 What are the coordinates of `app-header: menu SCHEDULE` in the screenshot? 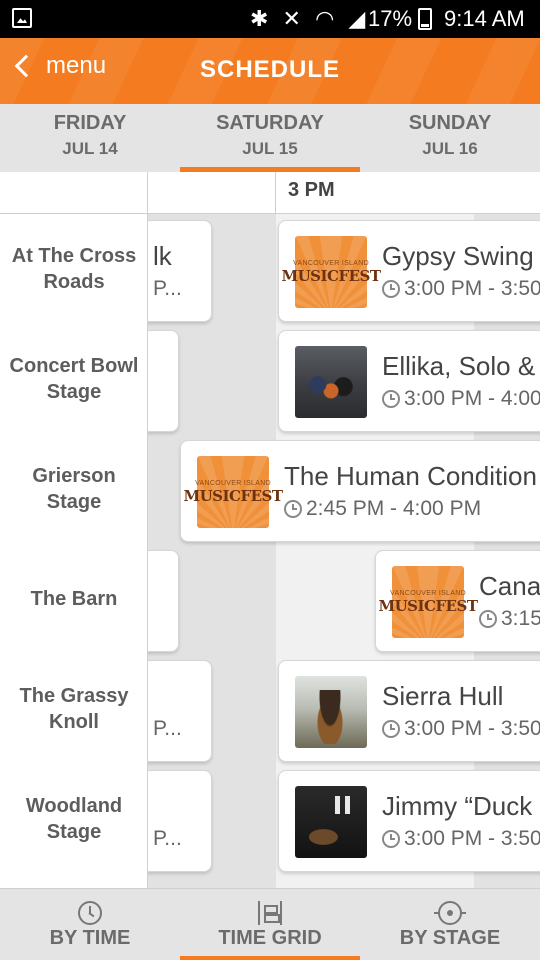 It's located at (270, 71).